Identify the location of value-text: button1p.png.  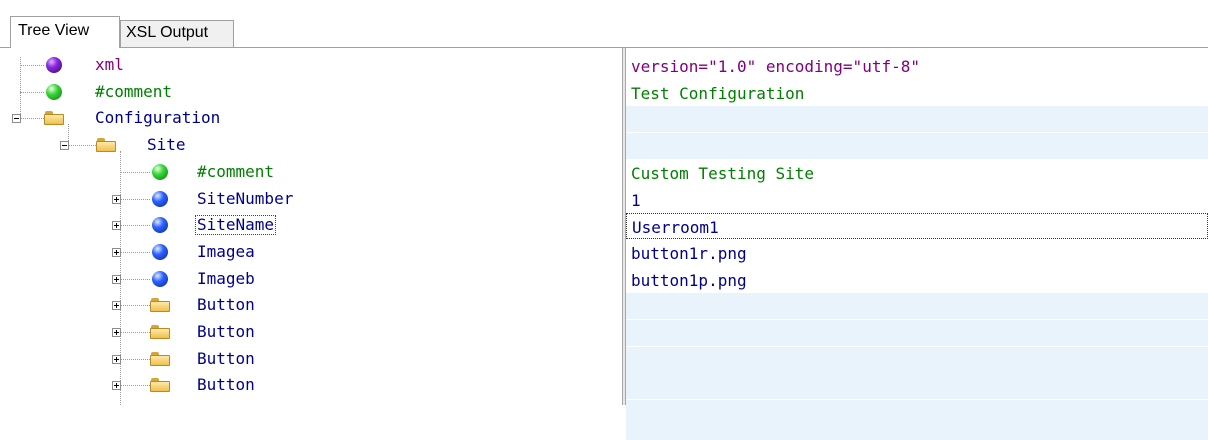
(689, 280).